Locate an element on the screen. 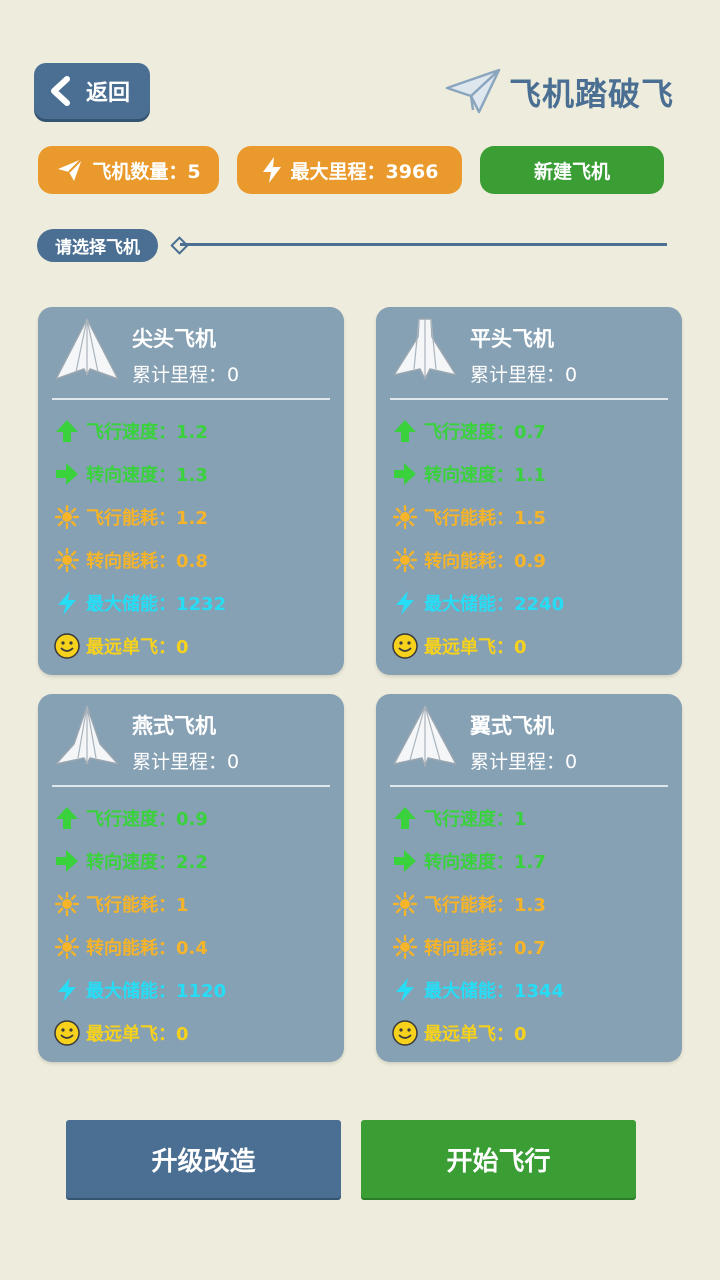 Image resolution: width=720 pixels, height=1280 pixels. stat-turn-speed-text: 转向速度：1.7 is located at coordinates (485, 862).